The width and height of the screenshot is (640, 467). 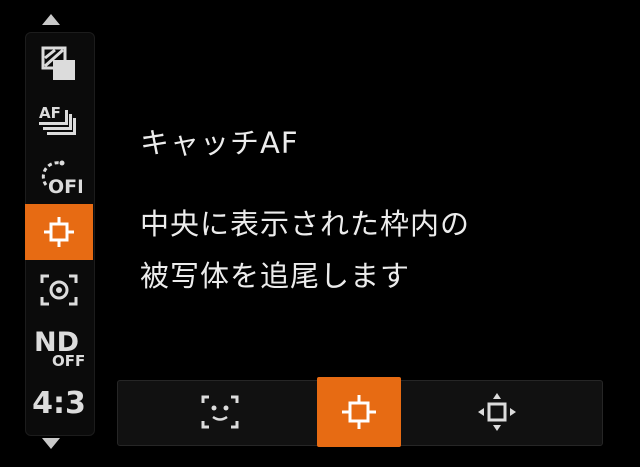 I want to click on tracking-af-icon, so click(x=59, y=232).